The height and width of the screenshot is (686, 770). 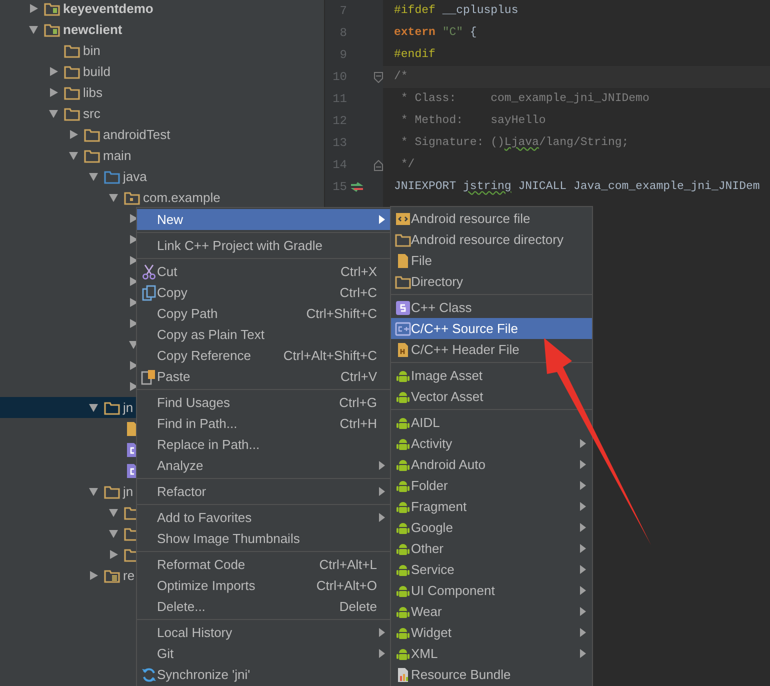 I want to click on code-line: JNIEXPORT jstring JNICALL Java_com_example_jni_JNIDem, so click(x=577, y=187).